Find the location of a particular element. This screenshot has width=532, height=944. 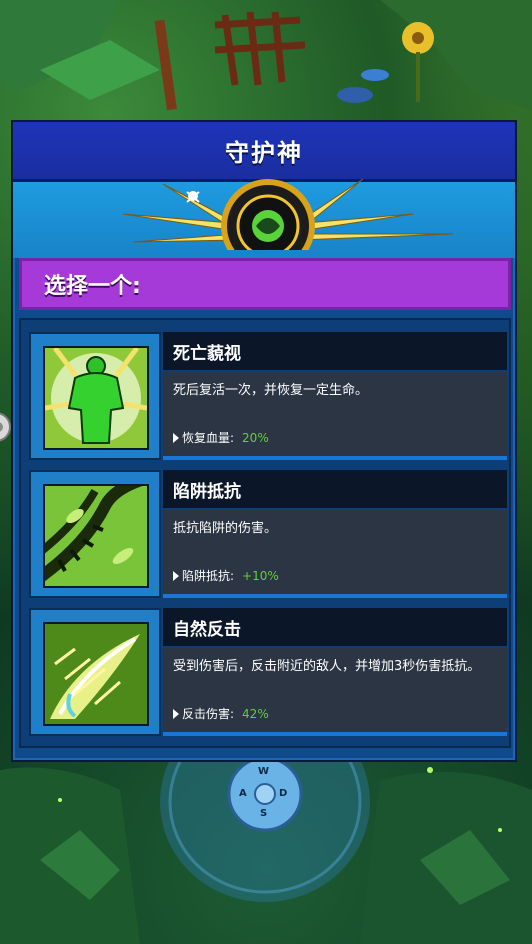

option-name: 自然反击 is located at coordinates (207, 629).